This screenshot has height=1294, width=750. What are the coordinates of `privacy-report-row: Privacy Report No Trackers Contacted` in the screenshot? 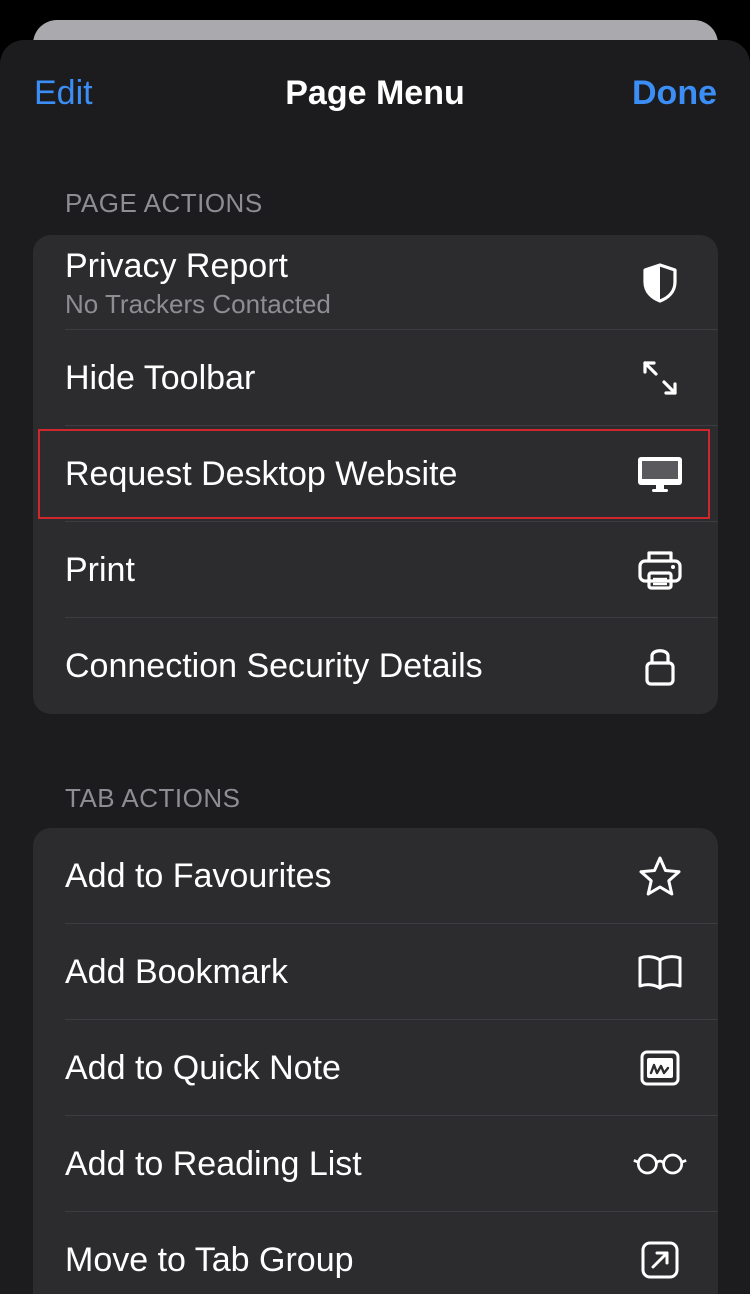 It's located at (375, 282).